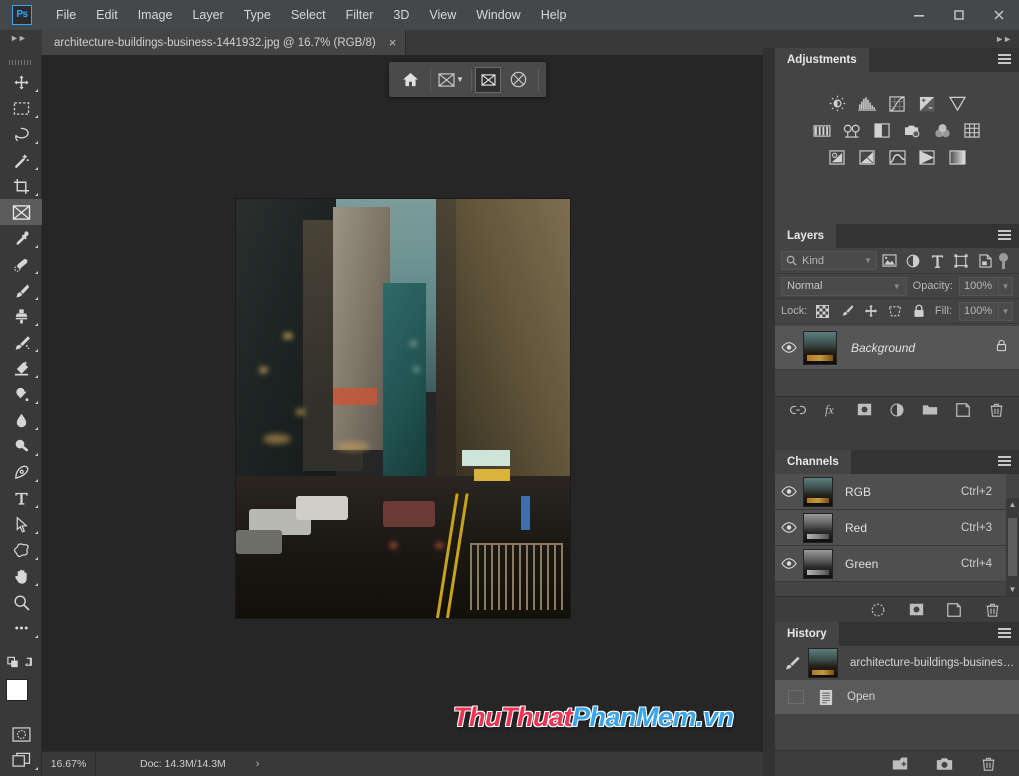 The image size is (1019, 776). Describe the element at coordinates (959, 15) in the screenshot. I see `maximize-button` at that location.